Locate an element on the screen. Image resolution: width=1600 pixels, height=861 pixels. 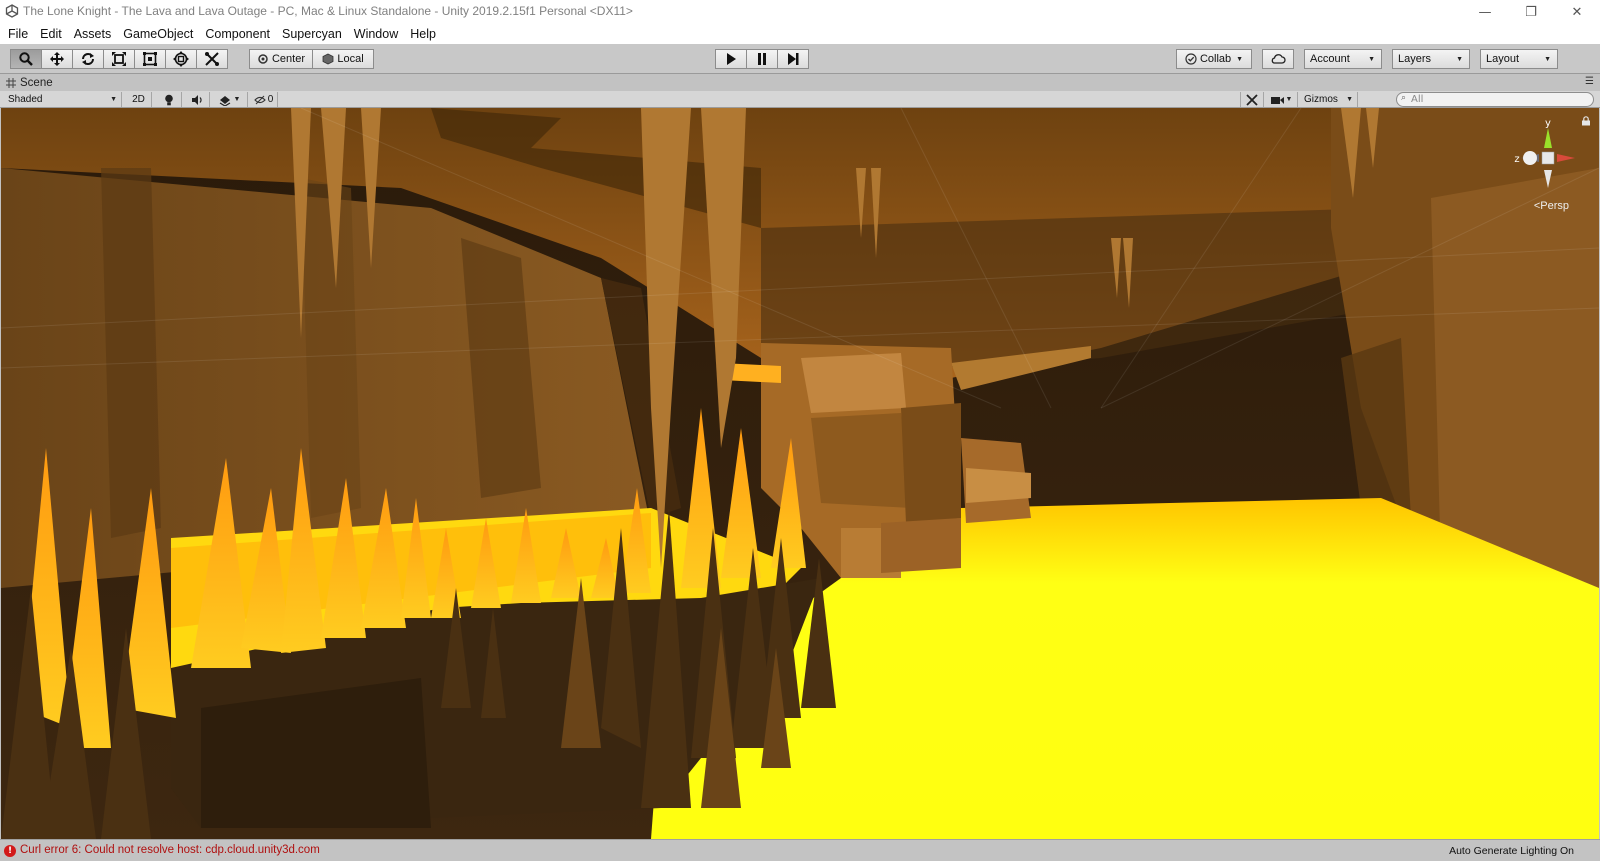
scale-icon is located at coordinates (119, 59).